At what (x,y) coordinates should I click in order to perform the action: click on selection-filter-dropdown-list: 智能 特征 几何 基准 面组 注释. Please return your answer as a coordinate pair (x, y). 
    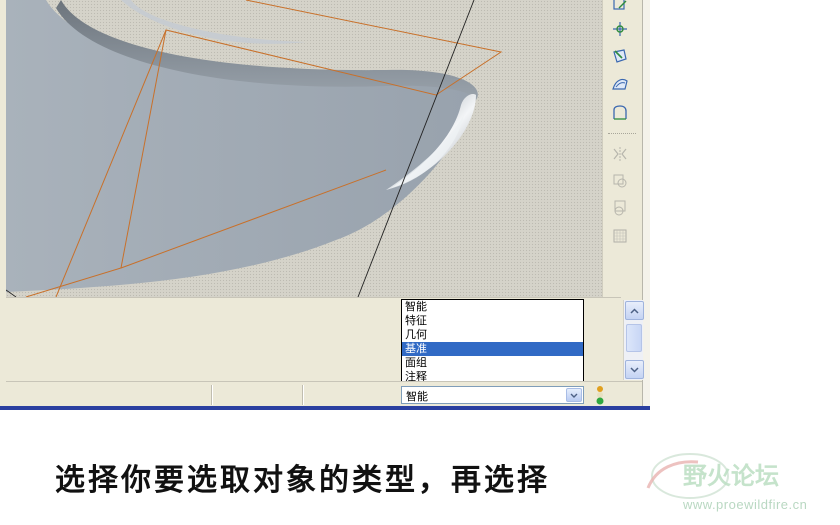
    Looking at the image, I should click on (492, 343).